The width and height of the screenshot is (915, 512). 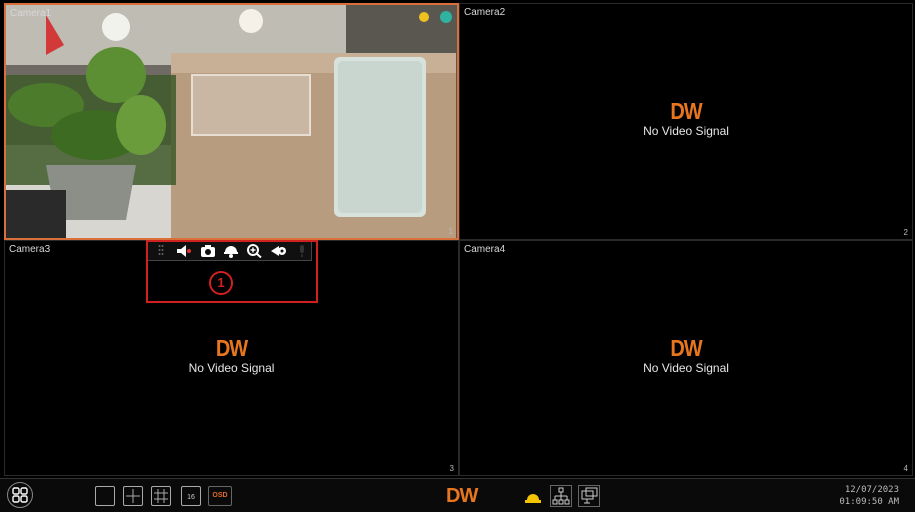 I want to click on camera-label: Camera2, so click(x=485, y=12).